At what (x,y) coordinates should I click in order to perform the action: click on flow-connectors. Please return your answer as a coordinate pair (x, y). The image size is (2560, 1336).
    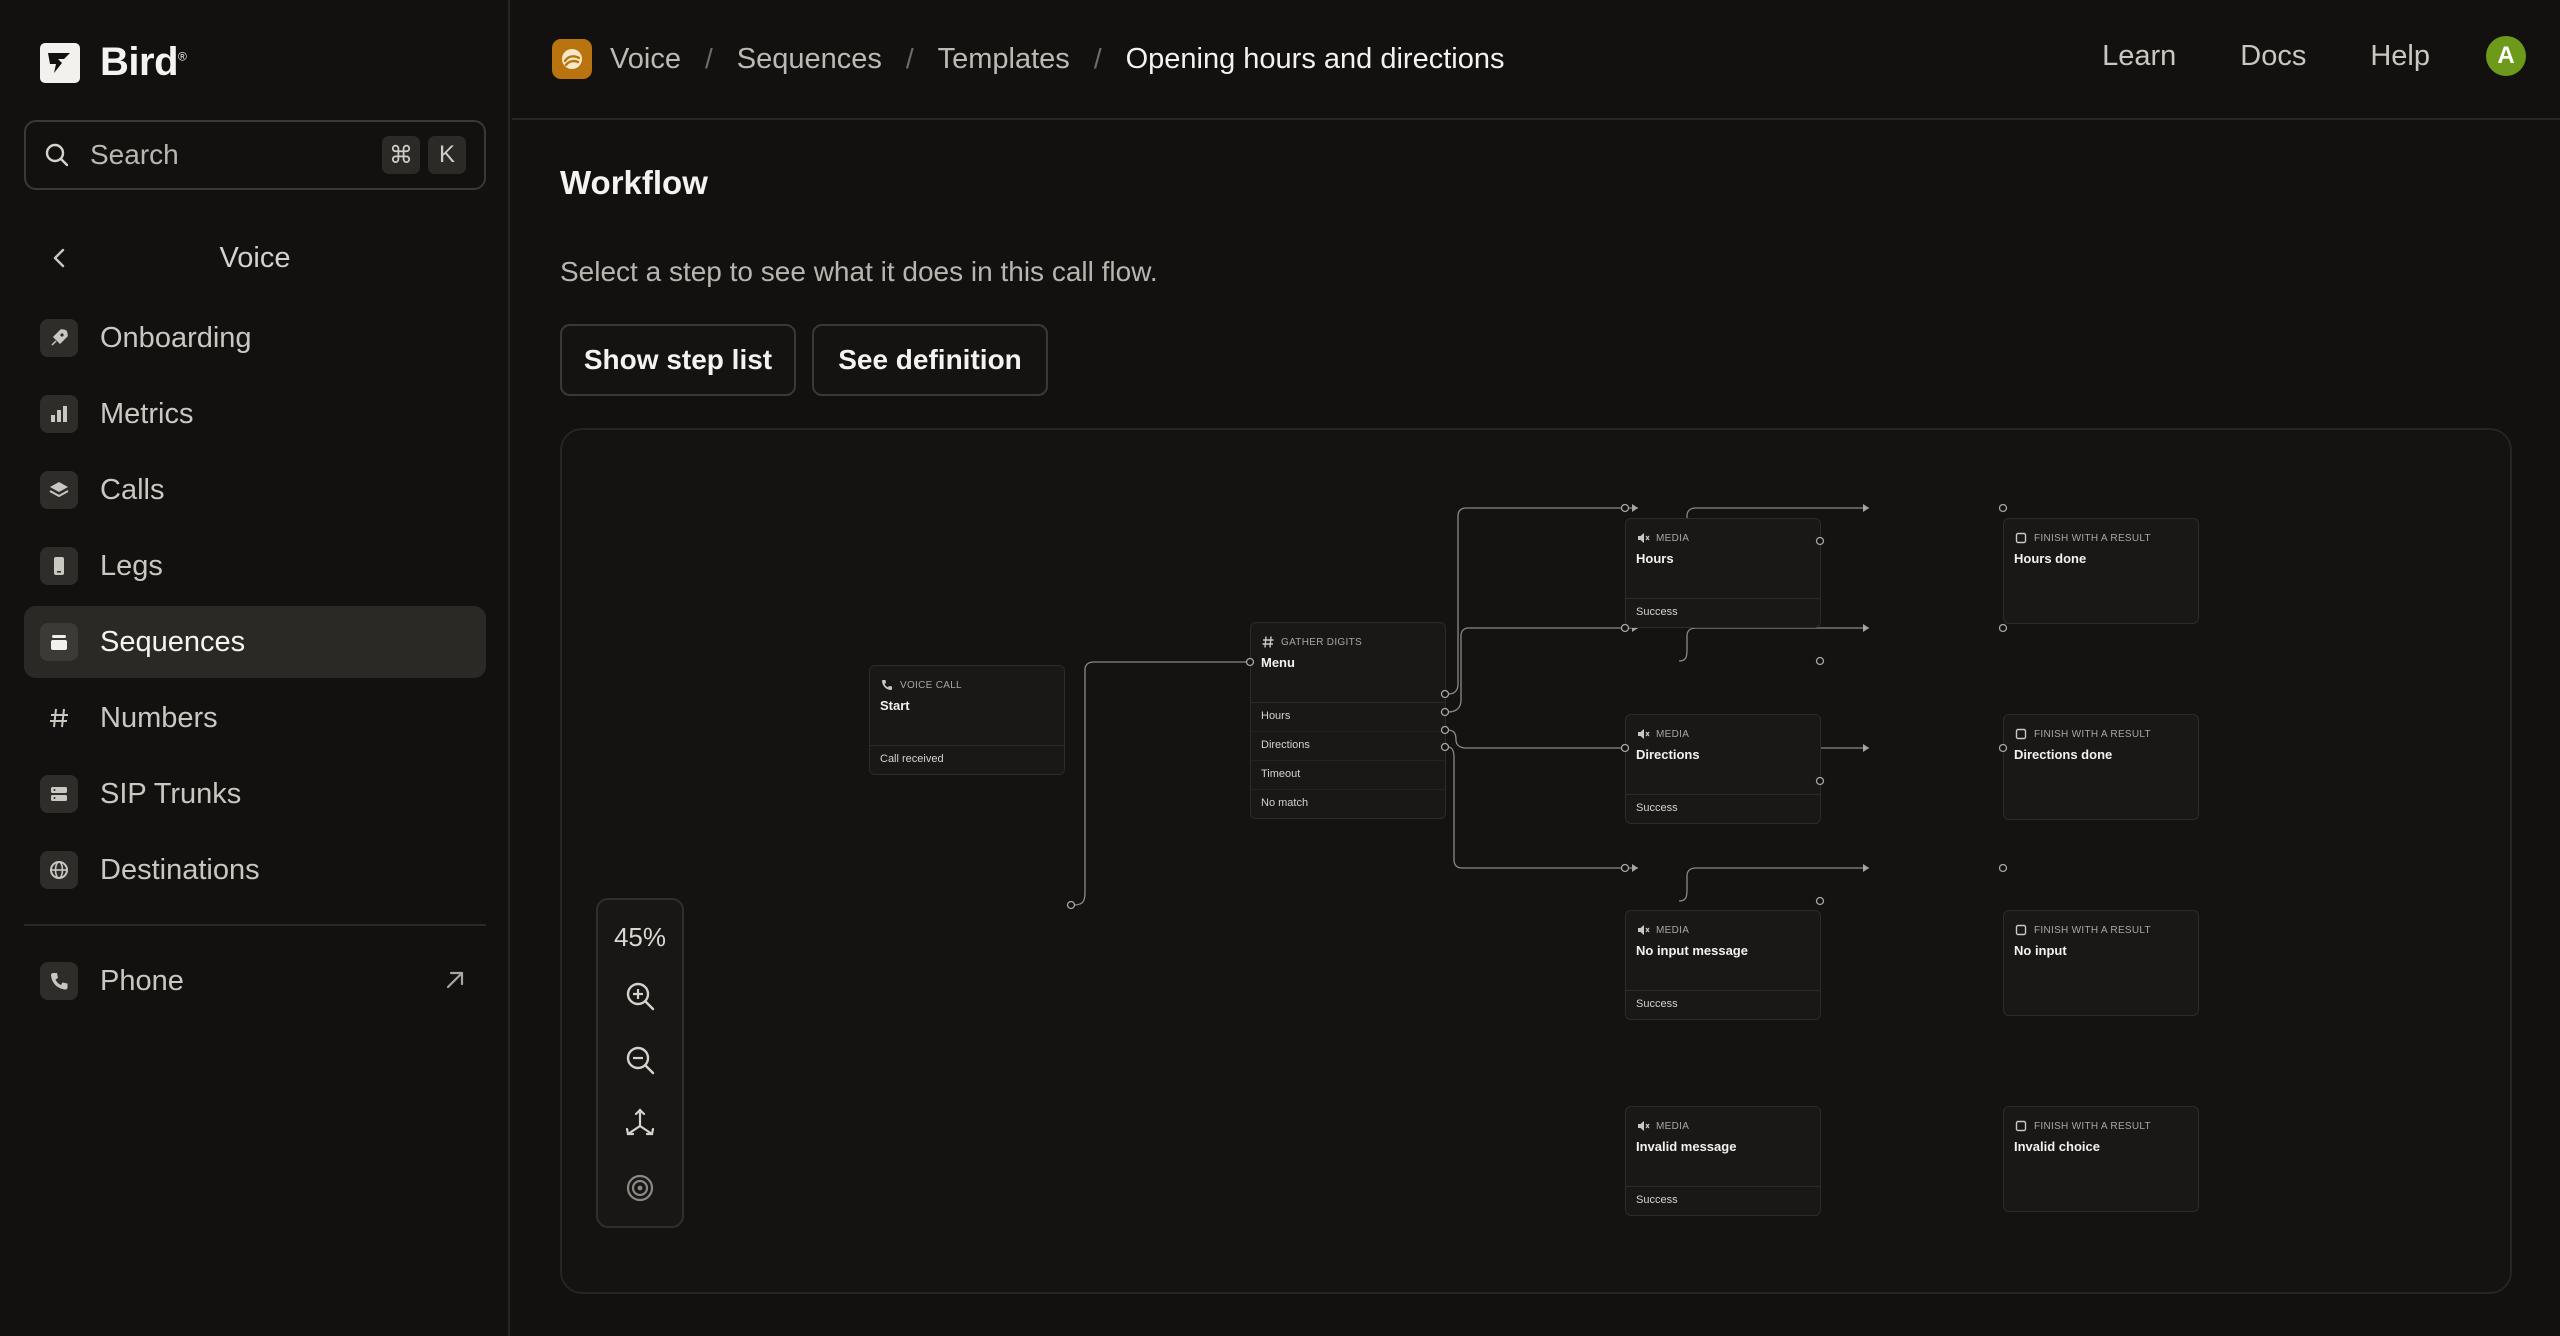
    Looking at the image, I should click on (1471, 705).